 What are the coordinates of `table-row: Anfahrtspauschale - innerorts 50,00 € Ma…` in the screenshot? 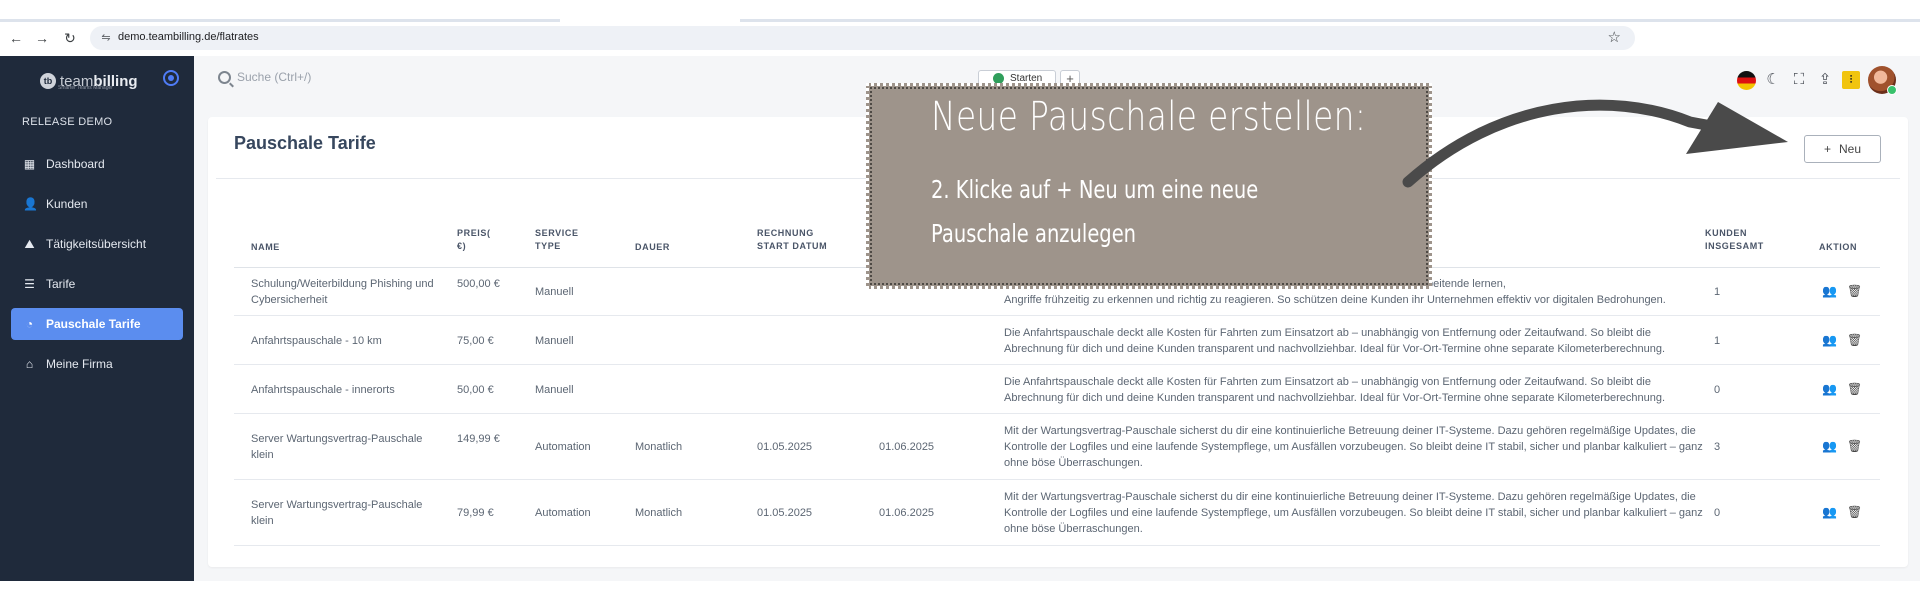 It's located at (1057, 390).